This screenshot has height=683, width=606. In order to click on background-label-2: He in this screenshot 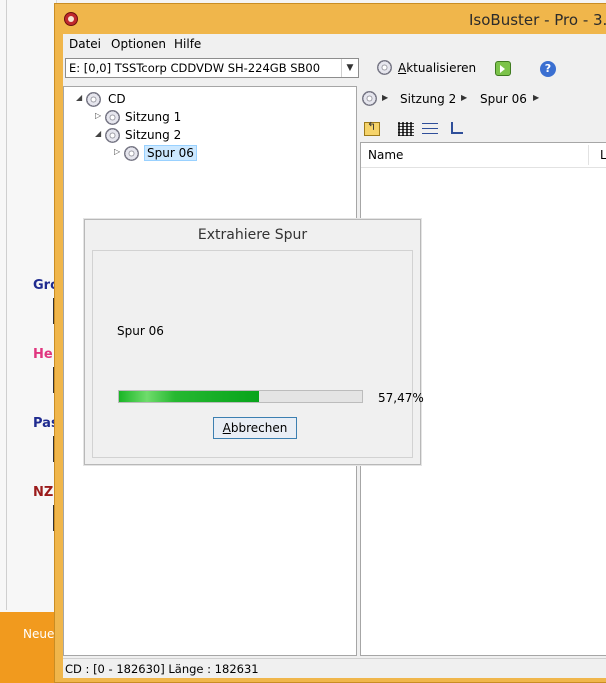, I will do `click(43, 354)`.